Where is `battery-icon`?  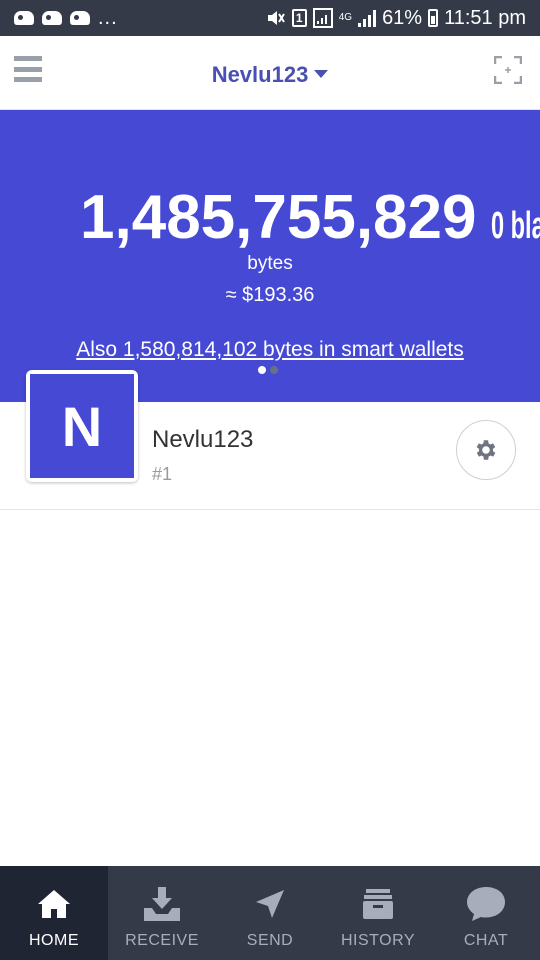 battery-icon is located at coordinates (433, 18).